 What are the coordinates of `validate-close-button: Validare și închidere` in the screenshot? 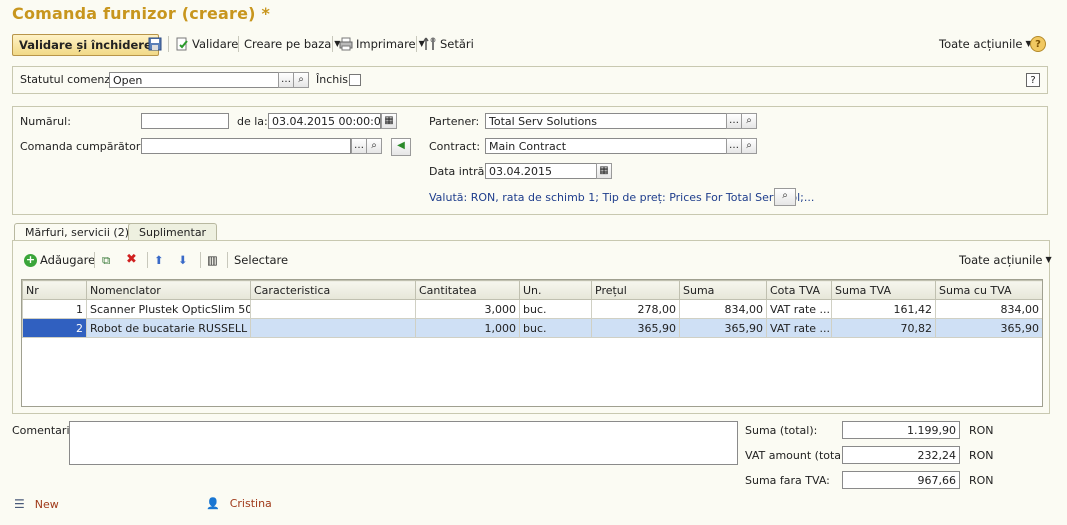 It's located at (85, 45).